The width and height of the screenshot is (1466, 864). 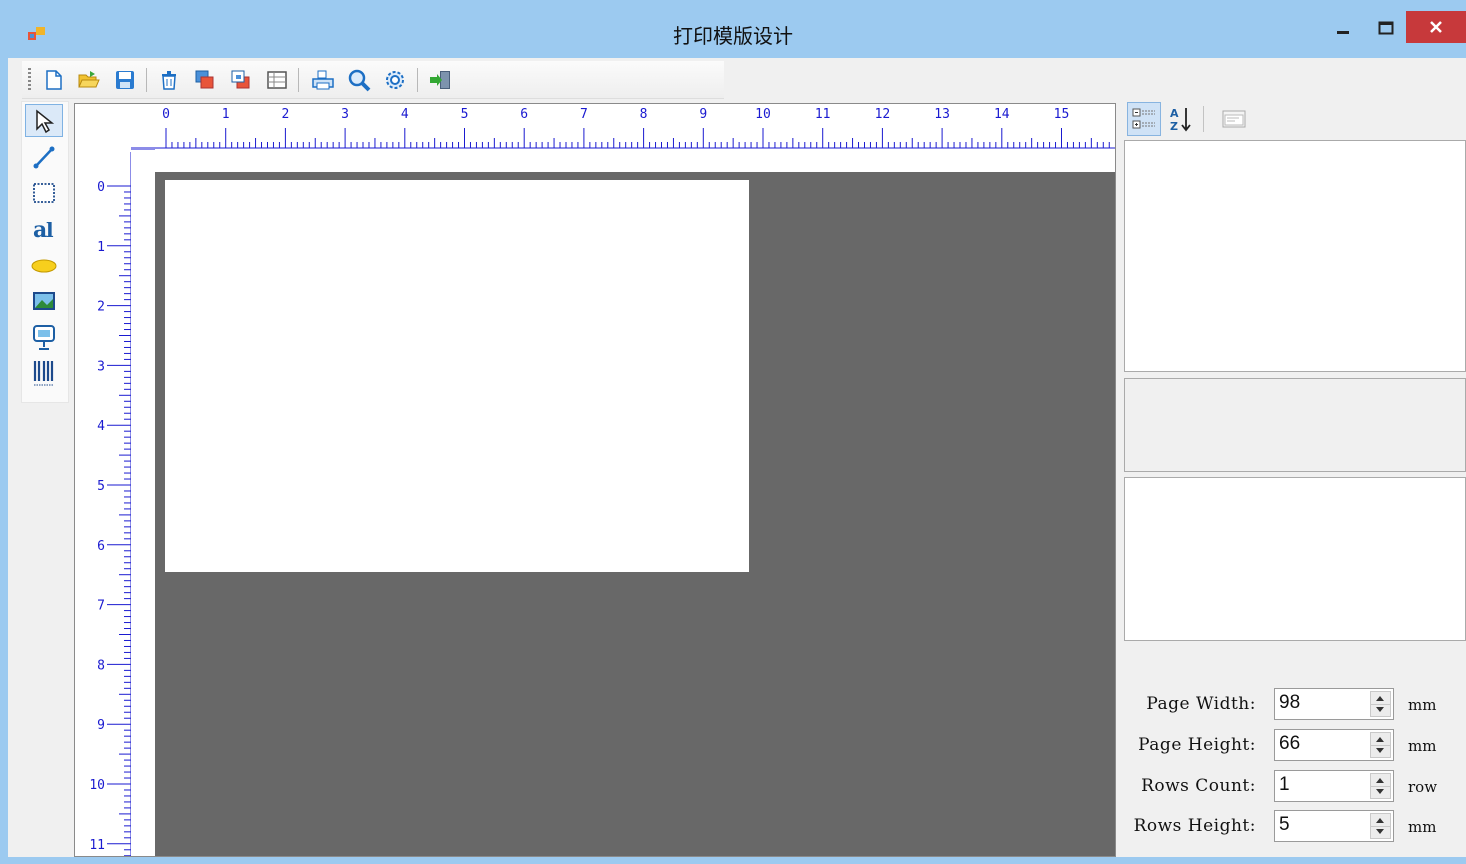 What do you see at coordinates (883, 114) in the screenshot?
I see `ruler-label-h: 12` at bounding box center [883, 114].